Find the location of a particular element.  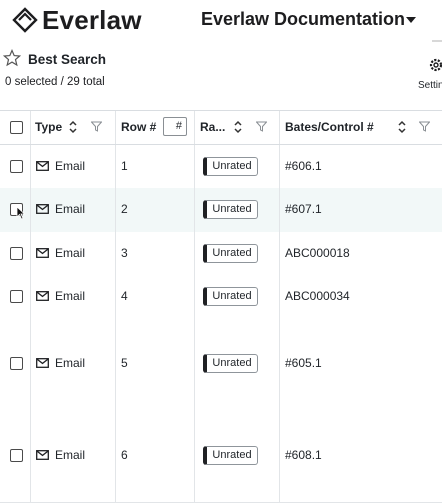

row-number: 2 is located at coordinates (124, 209).